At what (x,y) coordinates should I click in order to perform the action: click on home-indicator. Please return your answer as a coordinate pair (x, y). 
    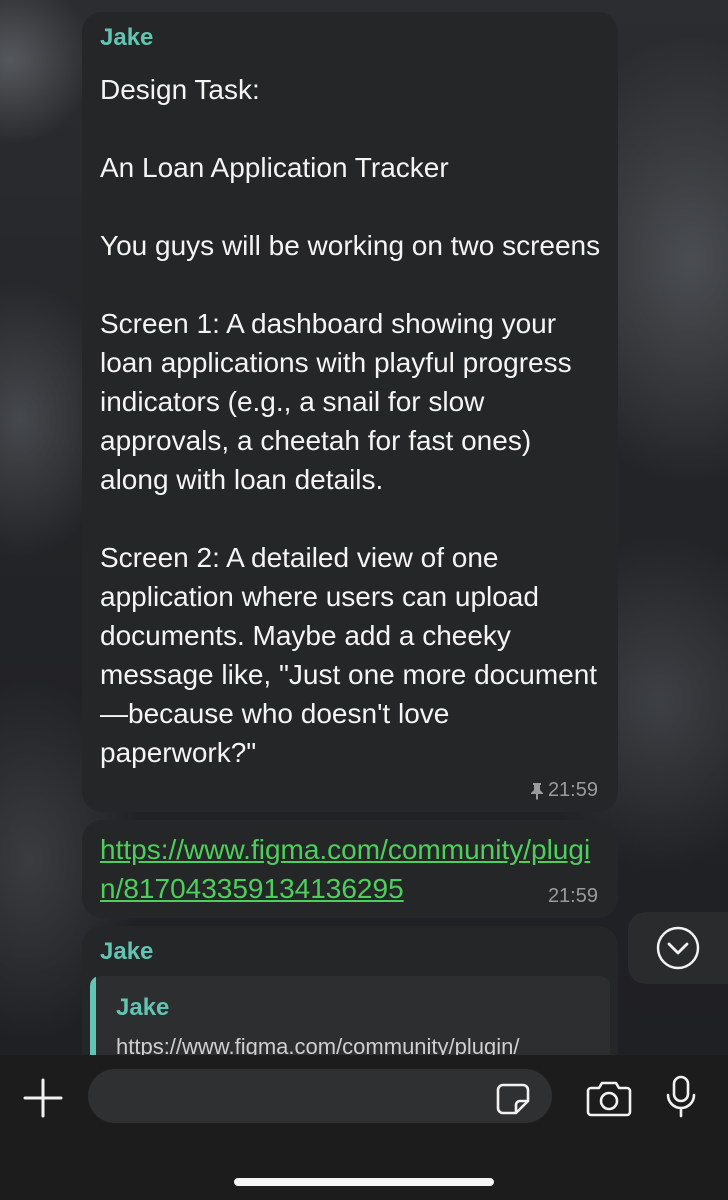
    Looking at the image, I should click on (364, 1182).